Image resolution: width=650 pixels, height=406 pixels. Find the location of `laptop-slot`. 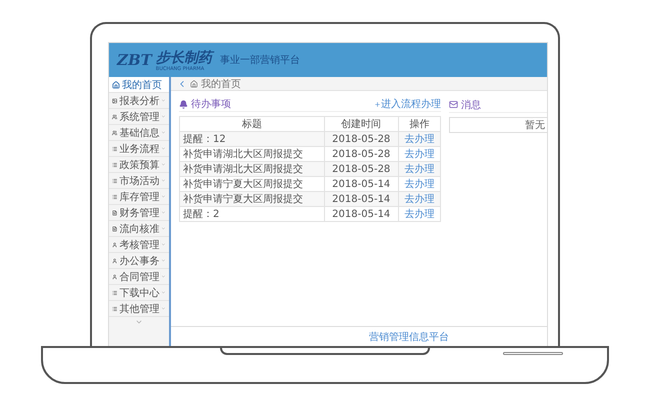

laptop-slot is located at coordinates (533, 353).